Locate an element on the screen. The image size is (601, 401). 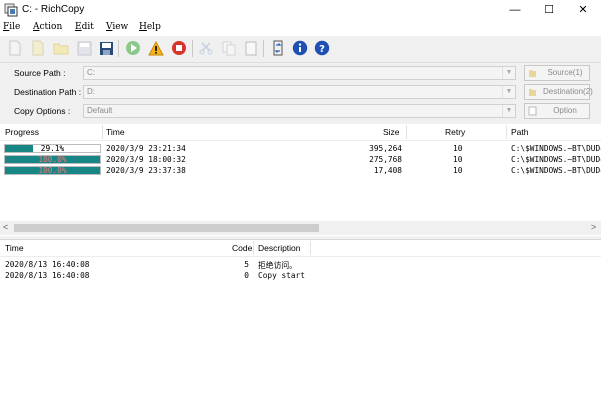
column-header-code: Code is located at coordinates (242, 248).